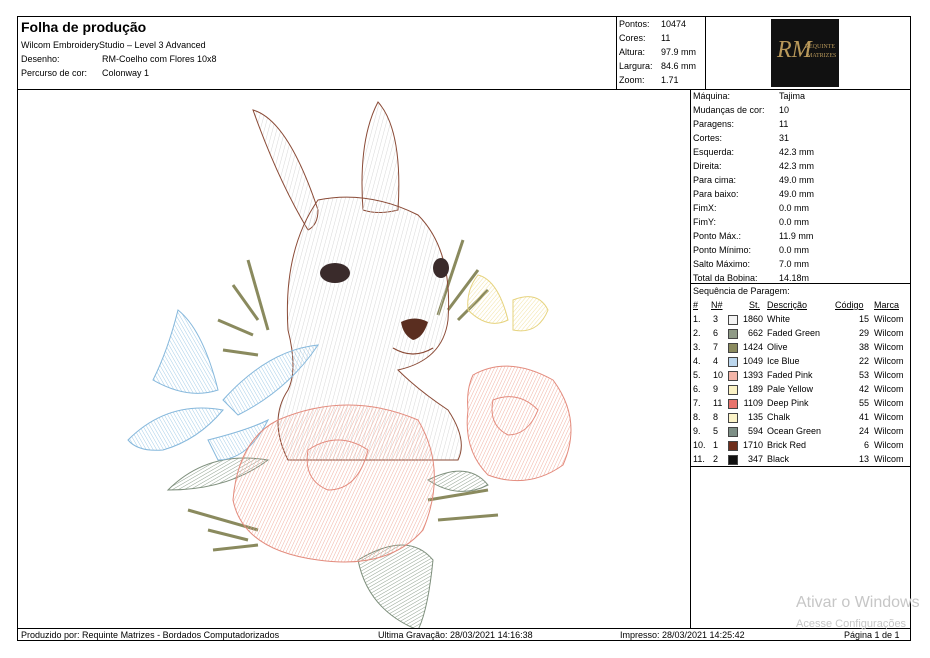  Describe the element at coordinates (863, 319) in the screenshot. I see `thread-code: 15` at that location.